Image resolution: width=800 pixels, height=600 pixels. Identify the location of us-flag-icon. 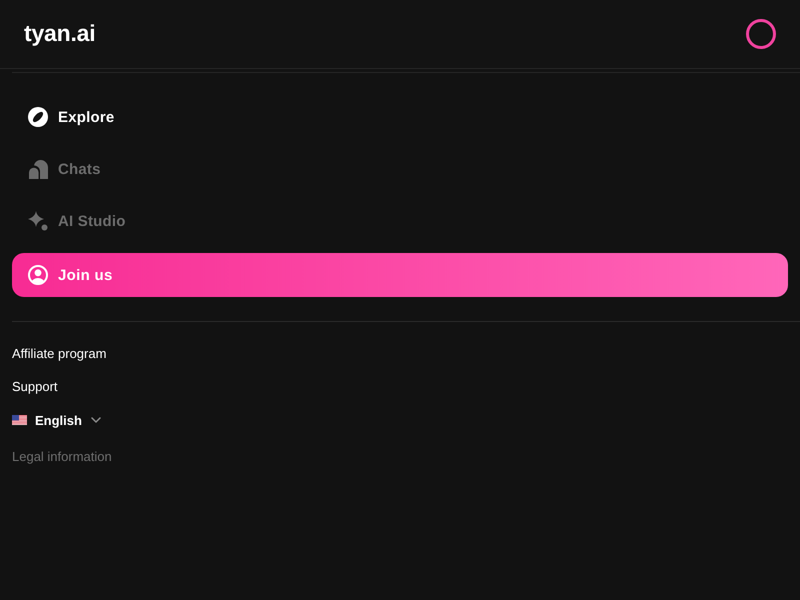
(19, 420).